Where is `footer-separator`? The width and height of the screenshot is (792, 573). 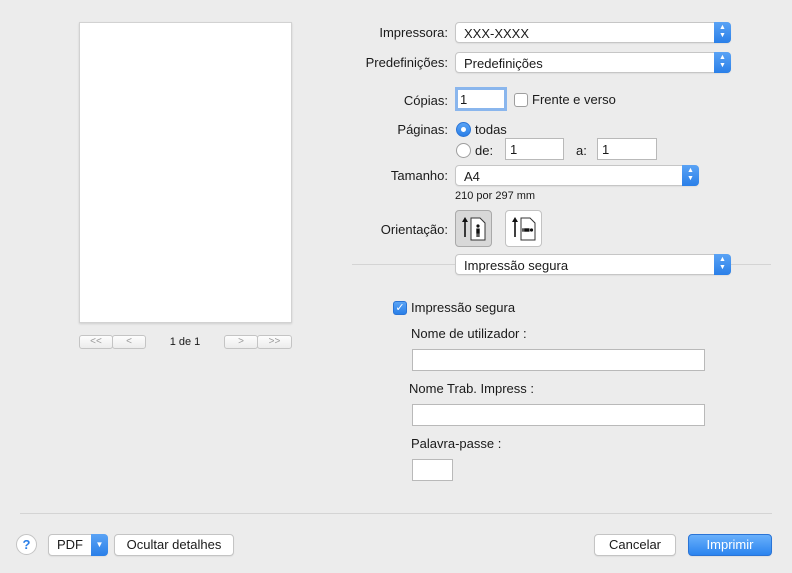
footer-separator is located at coordinates (396, 513).